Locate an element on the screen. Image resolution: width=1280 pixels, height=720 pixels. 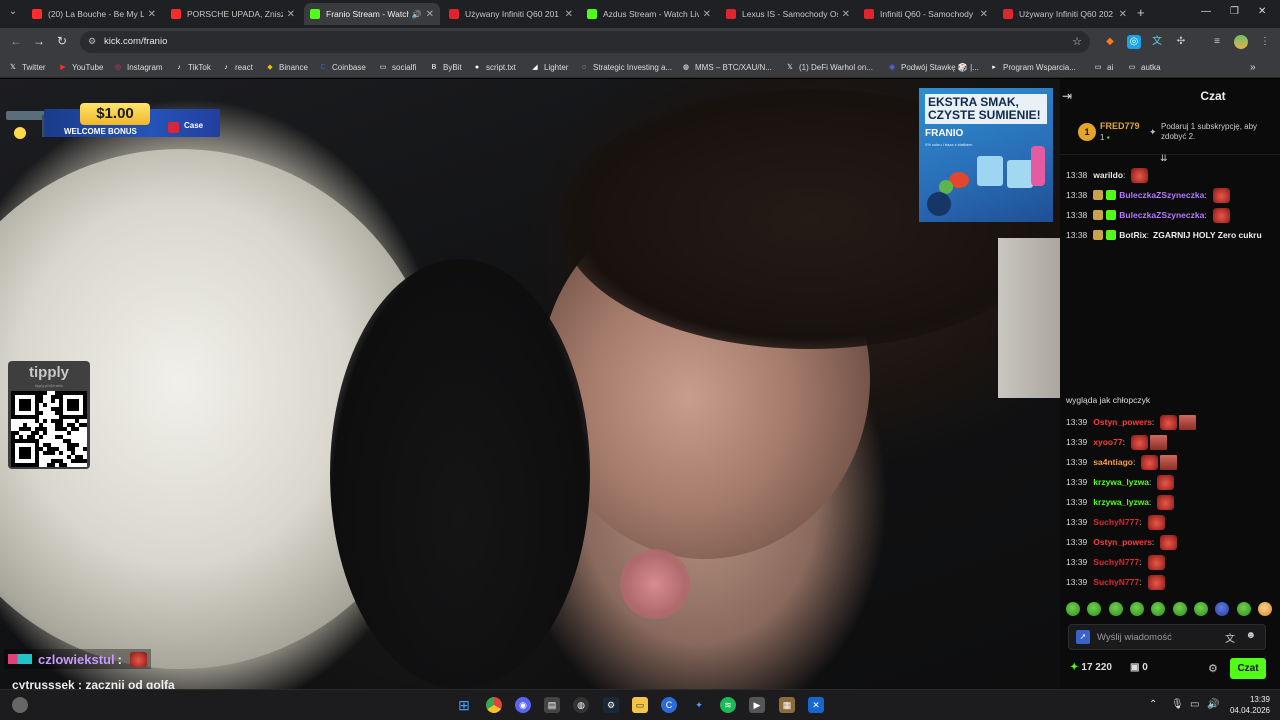
minimize-icon: — is located at coordinates (1206, 11).